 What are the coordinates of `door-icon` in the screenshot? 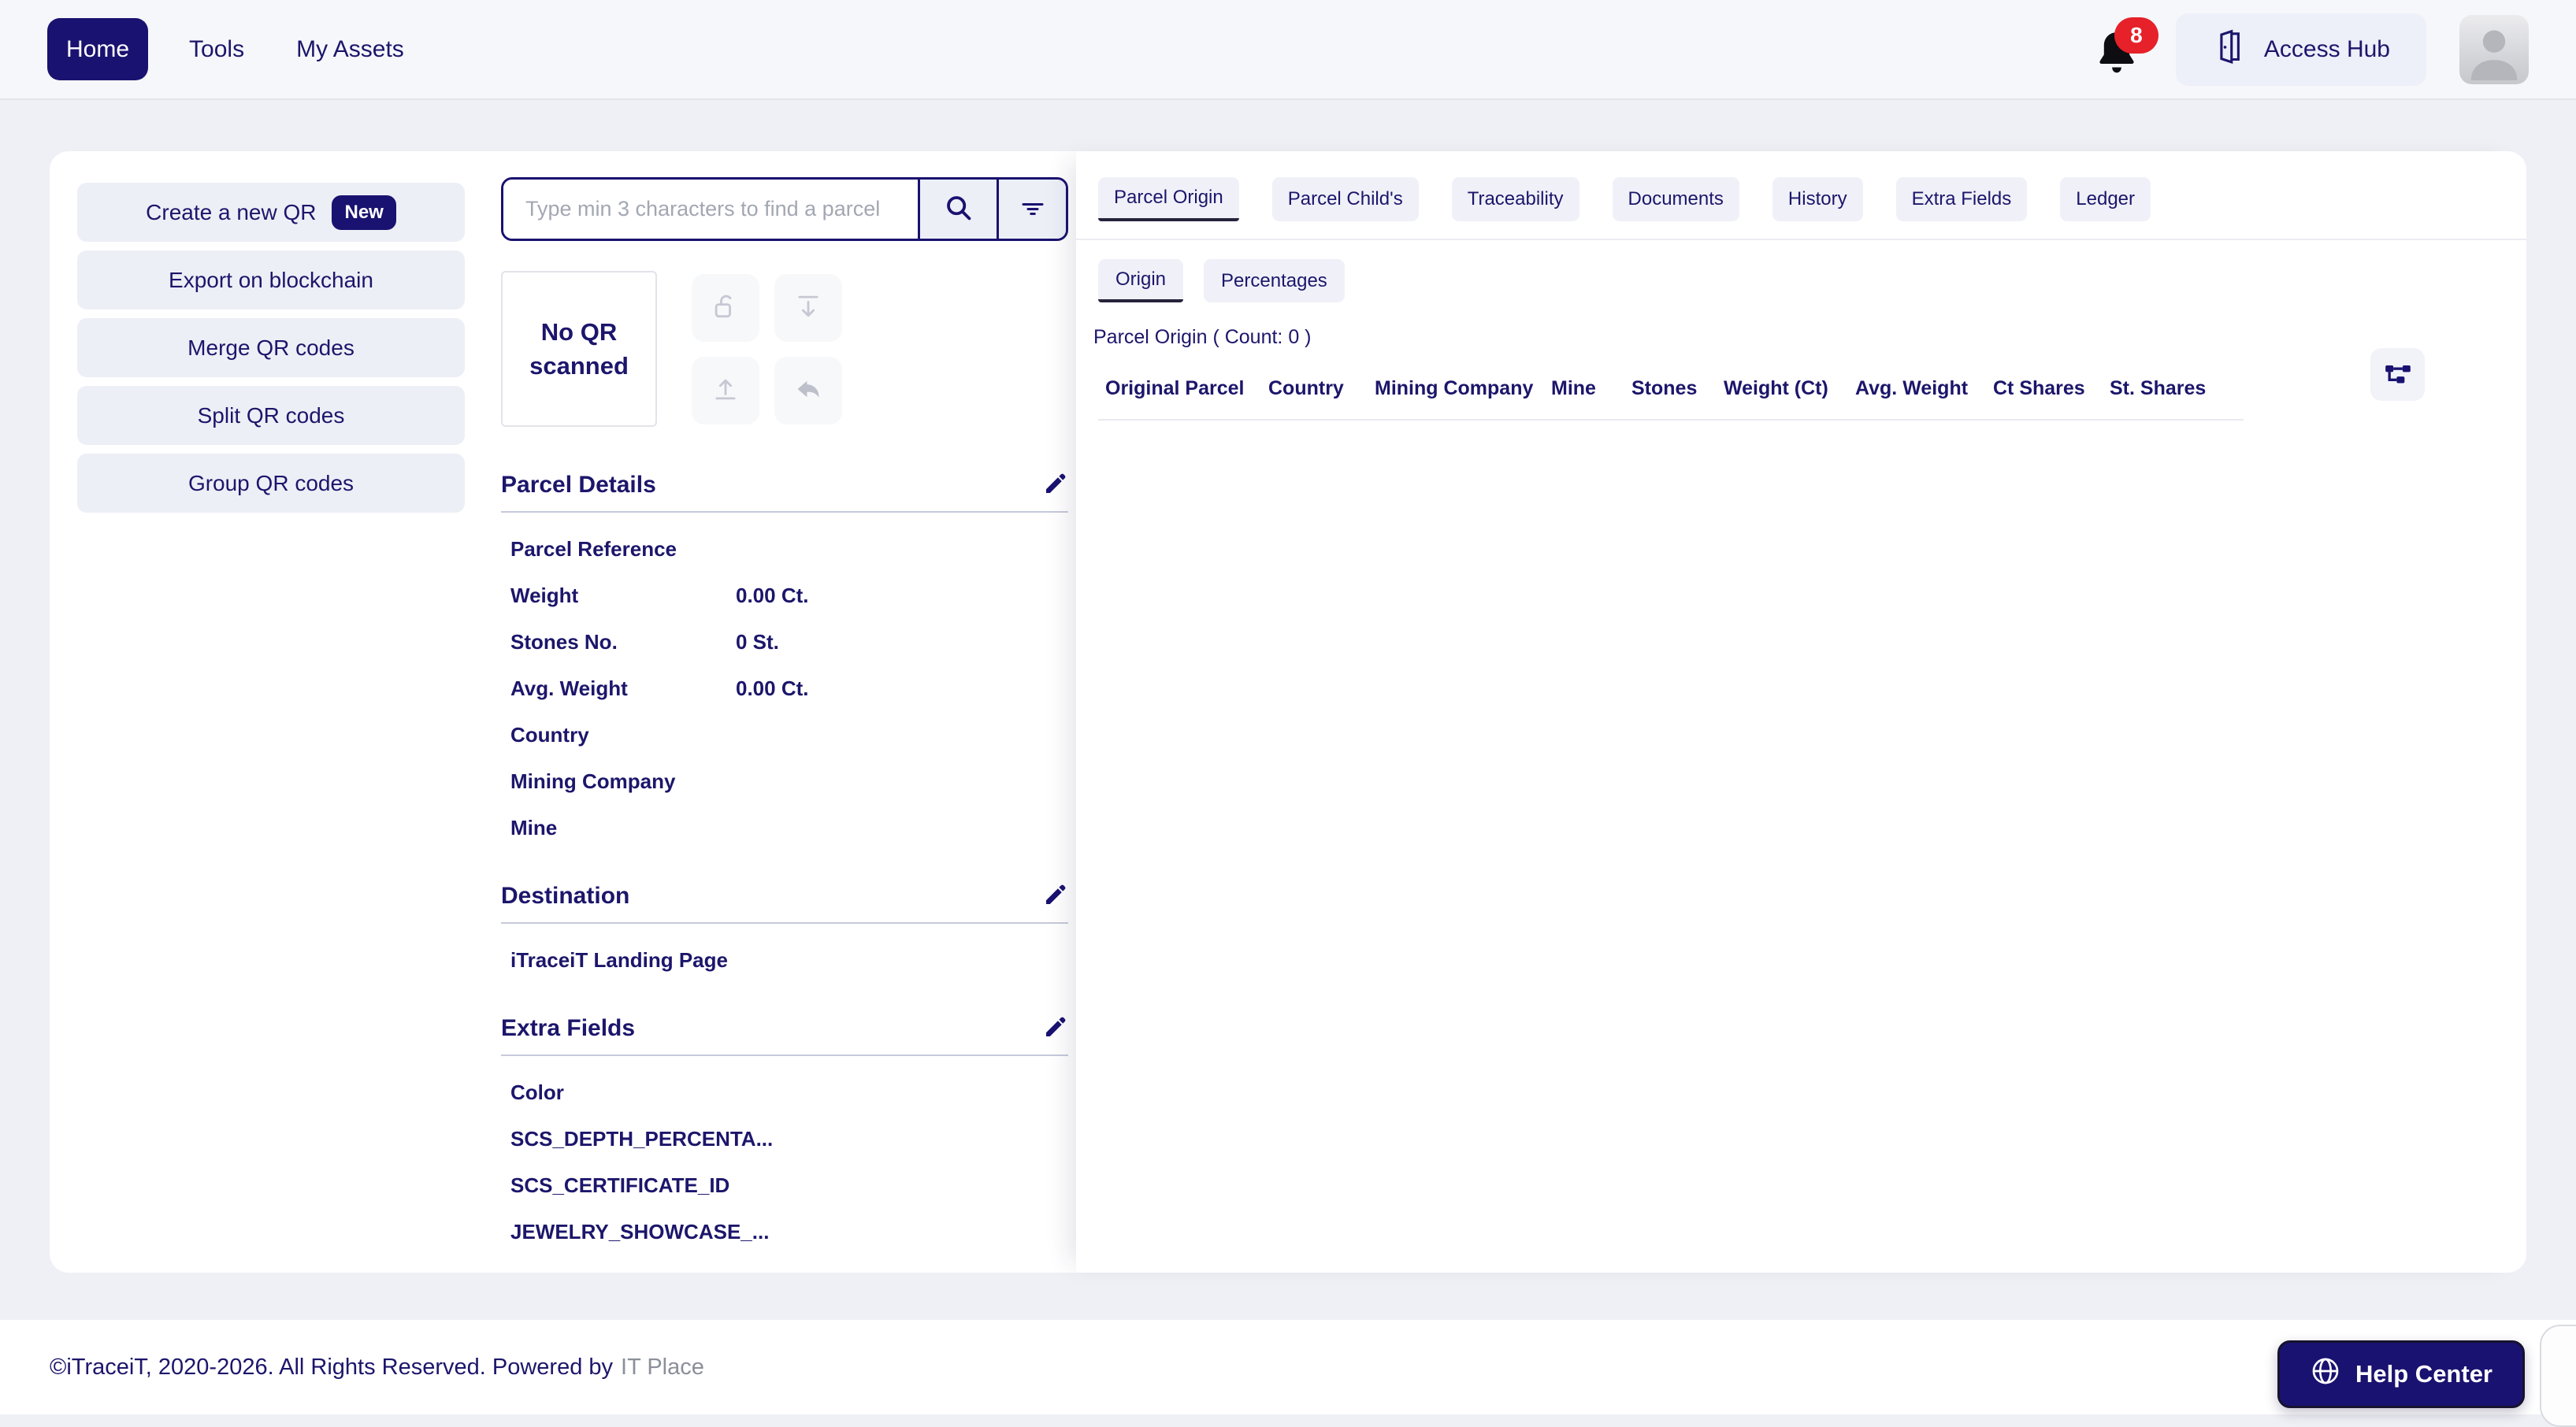 It's located at (2229, 50).